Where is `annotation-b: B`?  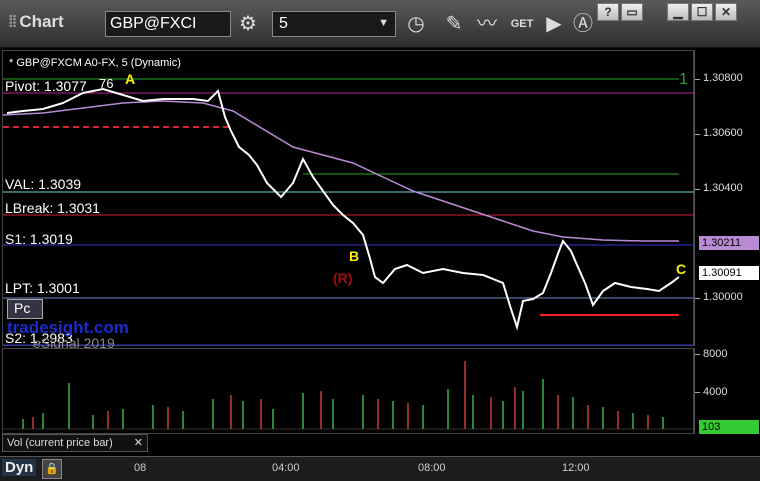
annotation-b: B is located at coordinates (354, 256).